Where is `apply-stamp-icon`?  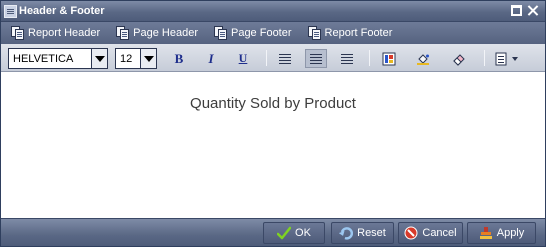 apply-stamp-icon is located at coordinates (485, 233).